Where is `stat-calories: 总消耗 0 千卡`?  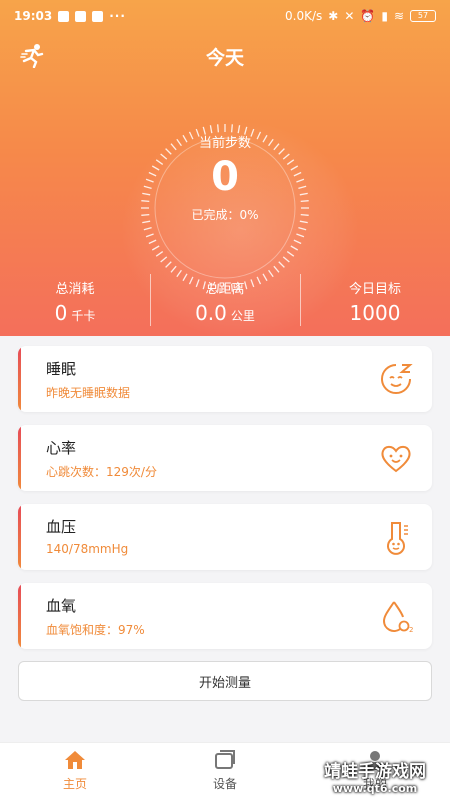
stat-calories: 总消耗 0 千卡 is located at coordinates (75, 300).